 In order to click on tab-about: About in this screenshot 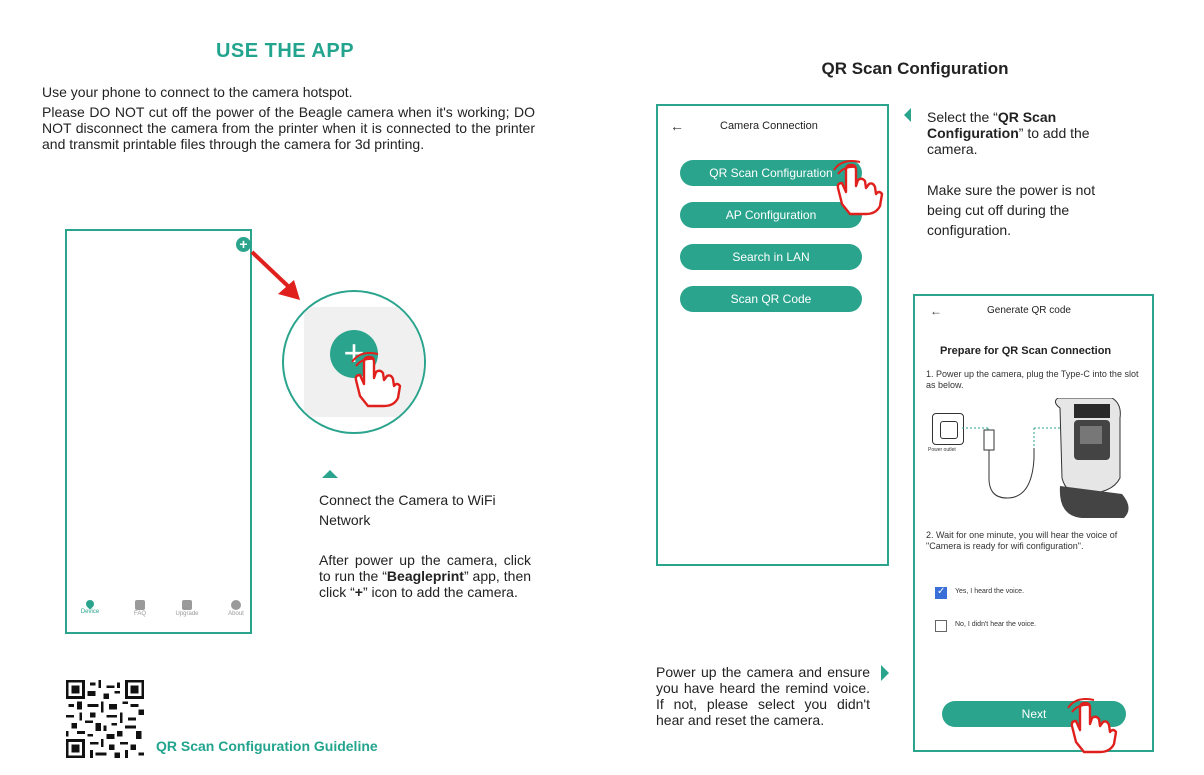, I will do `click(236, 607)`.